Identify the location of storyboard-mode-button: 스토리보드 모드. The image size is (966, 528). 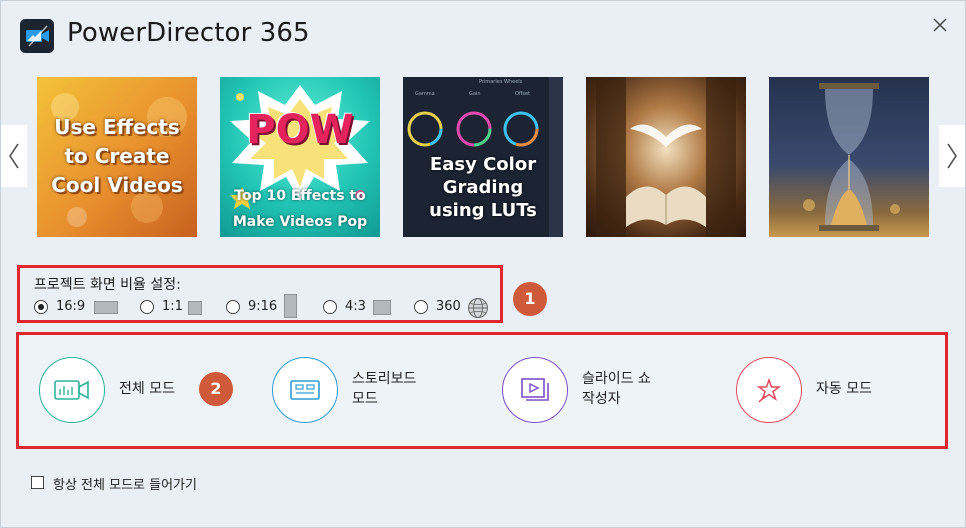
(372, 392).